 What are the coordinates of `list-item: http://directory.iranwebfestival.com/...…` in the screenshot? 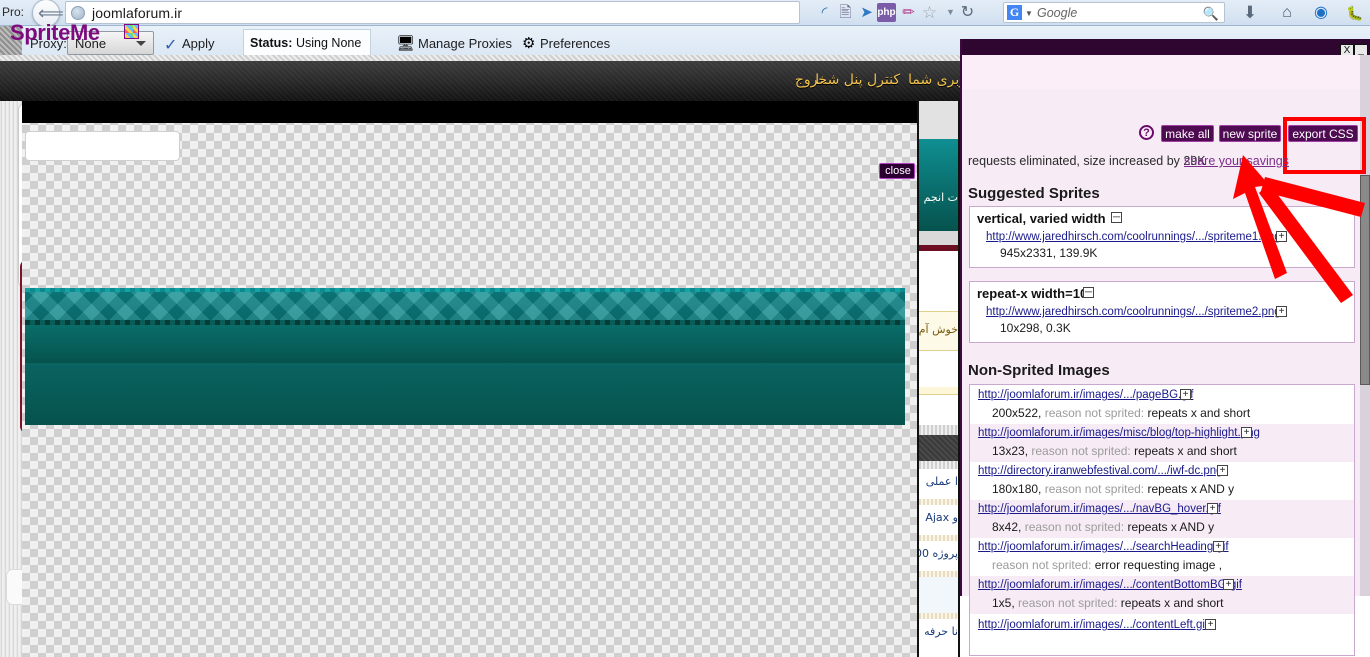 It's located at (1162, 481).